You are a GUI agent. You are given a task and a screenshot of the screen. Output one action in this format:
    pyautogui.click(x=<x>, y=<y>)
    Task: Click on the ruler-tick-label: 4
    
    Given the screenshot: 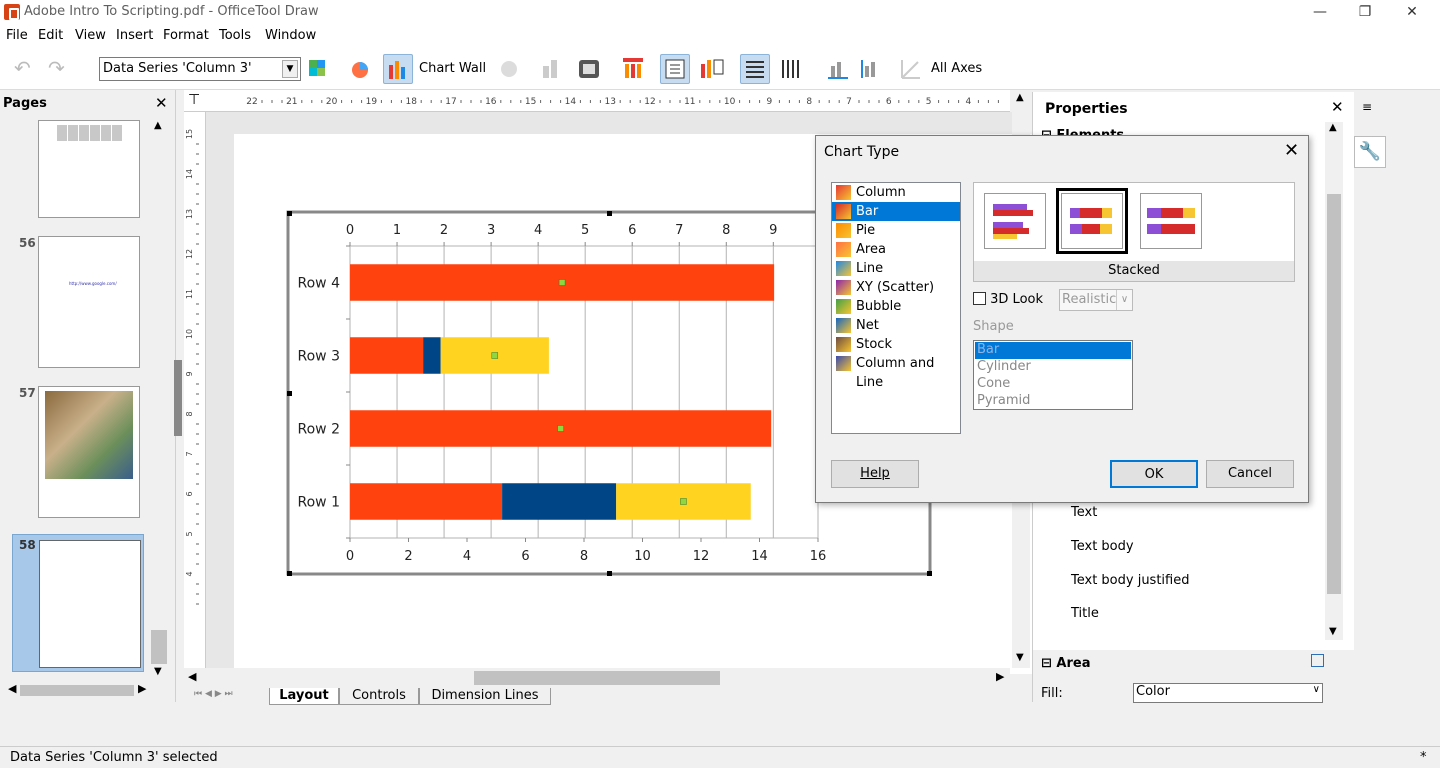 What is the action you would take?
    pyautogui.click(x=969, y=102)
    